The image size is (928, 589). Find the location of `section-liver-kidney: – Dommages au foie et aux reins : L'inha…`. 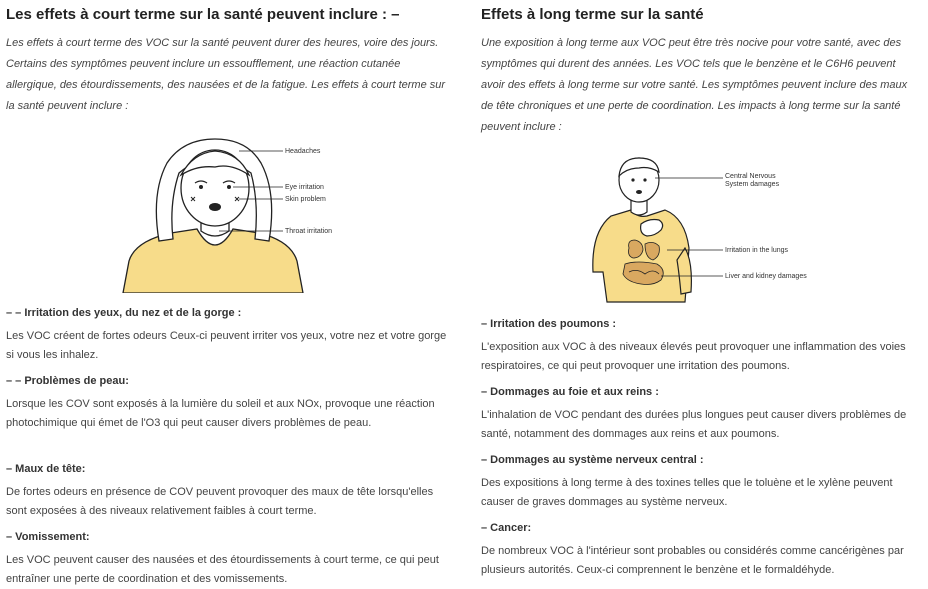

section-liver-kidney: – Dommages au foie et aux reins : L'inha… is located at coordinates (701, 414).